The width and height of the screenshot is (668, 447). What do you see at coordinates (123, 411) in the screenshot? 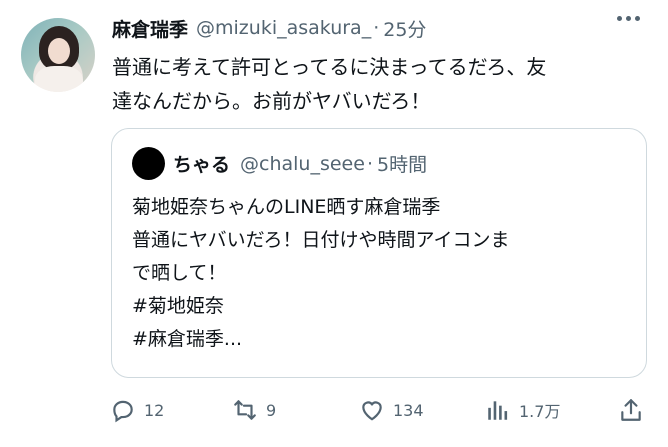
I see `reply-icon` at bounding box center [123, 411].